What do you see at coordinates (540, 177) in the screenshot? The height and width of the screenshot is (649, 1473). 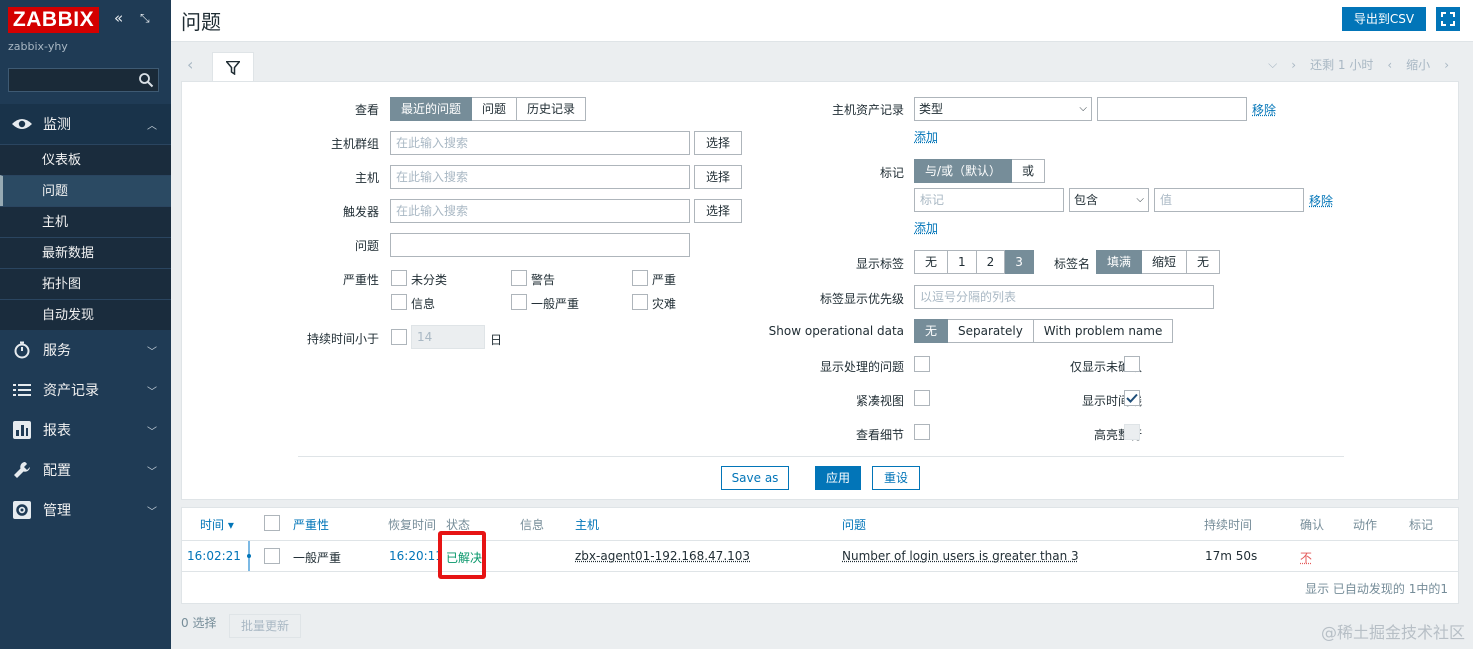 I see `host-input: 在此输入搜索` at bounding box center [540, 177].